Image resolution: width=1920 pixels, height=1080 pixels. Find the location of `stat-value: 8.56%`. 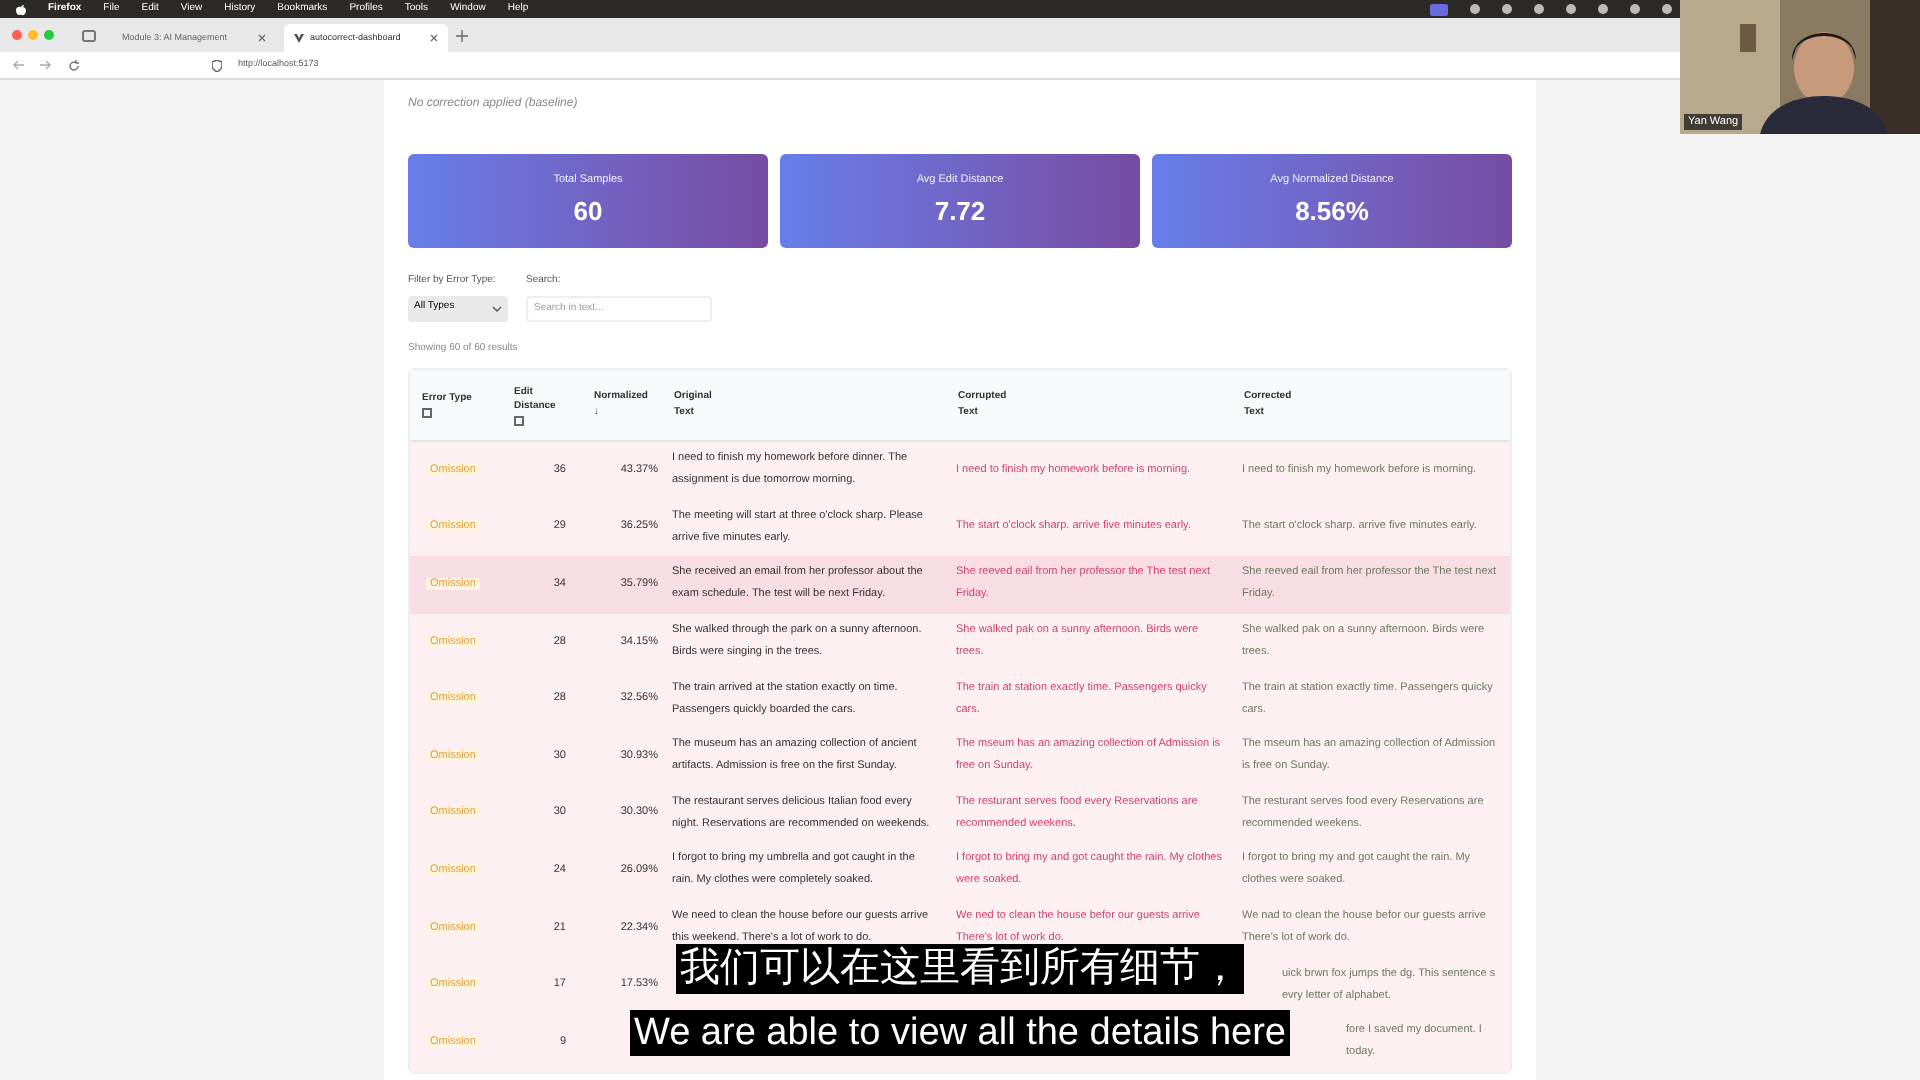

stat-value: 8.56% is located at coordinates (1332, 211).